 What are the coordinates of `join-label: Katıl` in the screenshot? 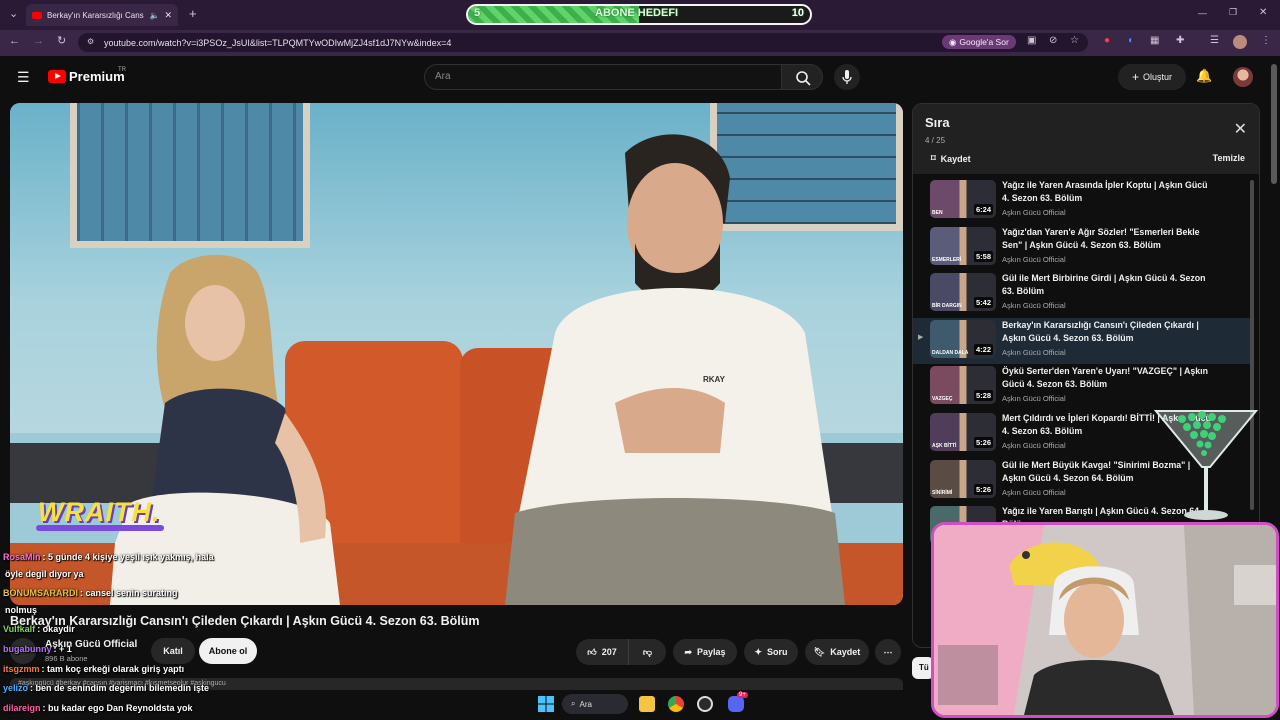 It's located at (173, 651).